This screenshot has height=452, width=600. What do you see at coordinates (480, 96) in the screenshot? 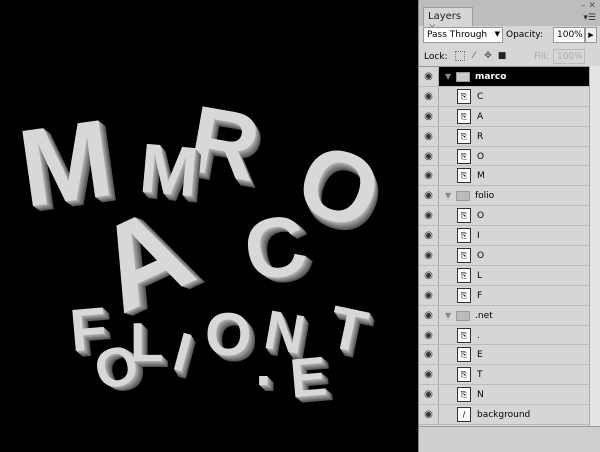
I see `layer-name: C` at bounding box center [480, 96].